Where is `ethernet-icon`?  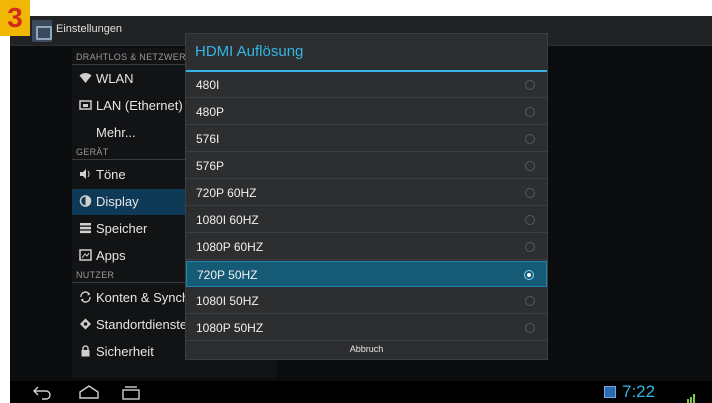
ethernet-icon is located at coordinates (85, 106).